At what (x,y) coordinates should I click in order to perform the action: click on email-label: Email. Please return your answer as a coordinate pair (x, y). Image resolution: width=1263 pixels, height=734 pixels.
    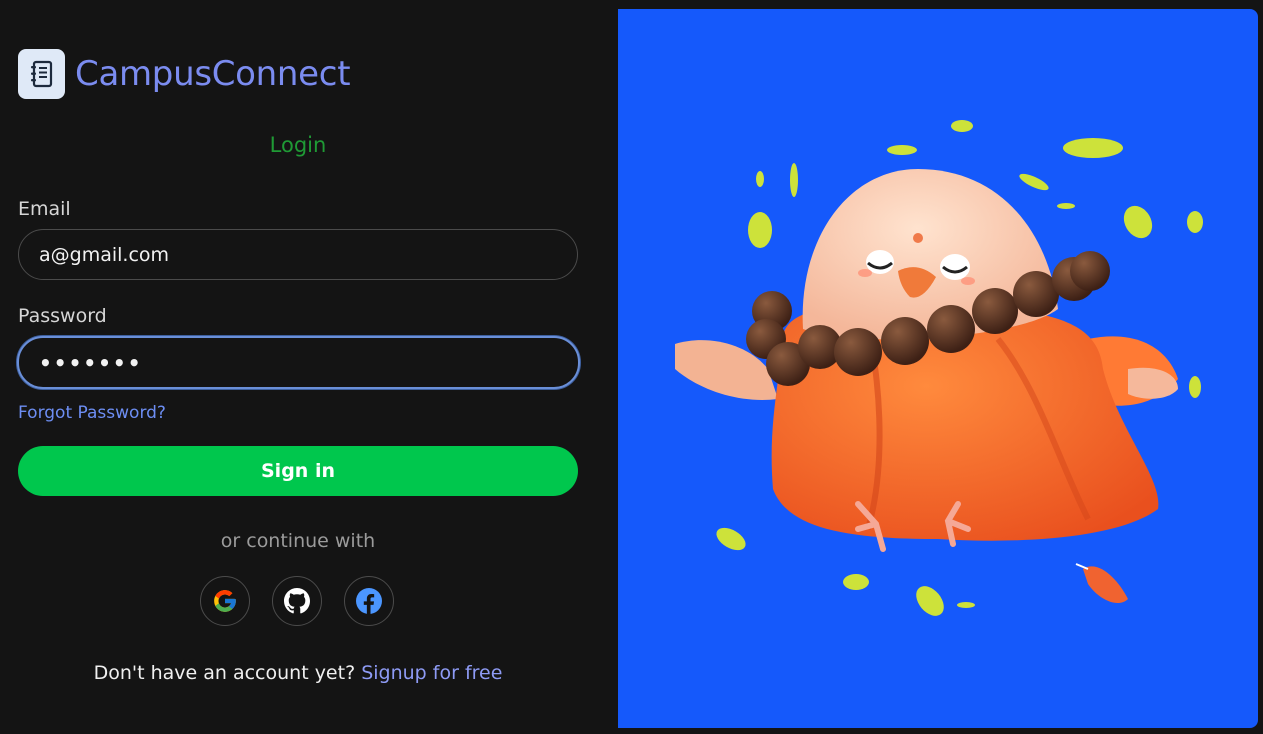
    Looking at the image, I should click on (44, 209).